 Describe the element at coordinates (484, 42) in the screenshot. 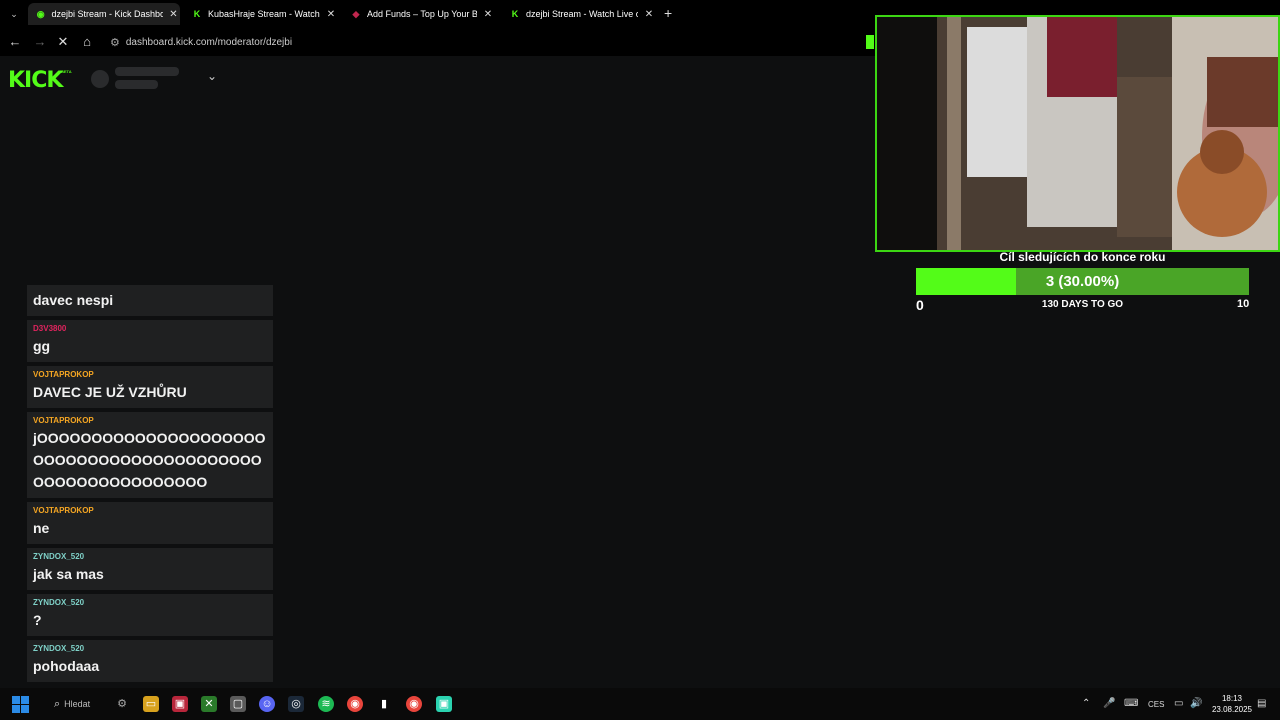

I see `address-bar: ⚙ dashboard.kick.com/moderator/dzejbi` at that location.